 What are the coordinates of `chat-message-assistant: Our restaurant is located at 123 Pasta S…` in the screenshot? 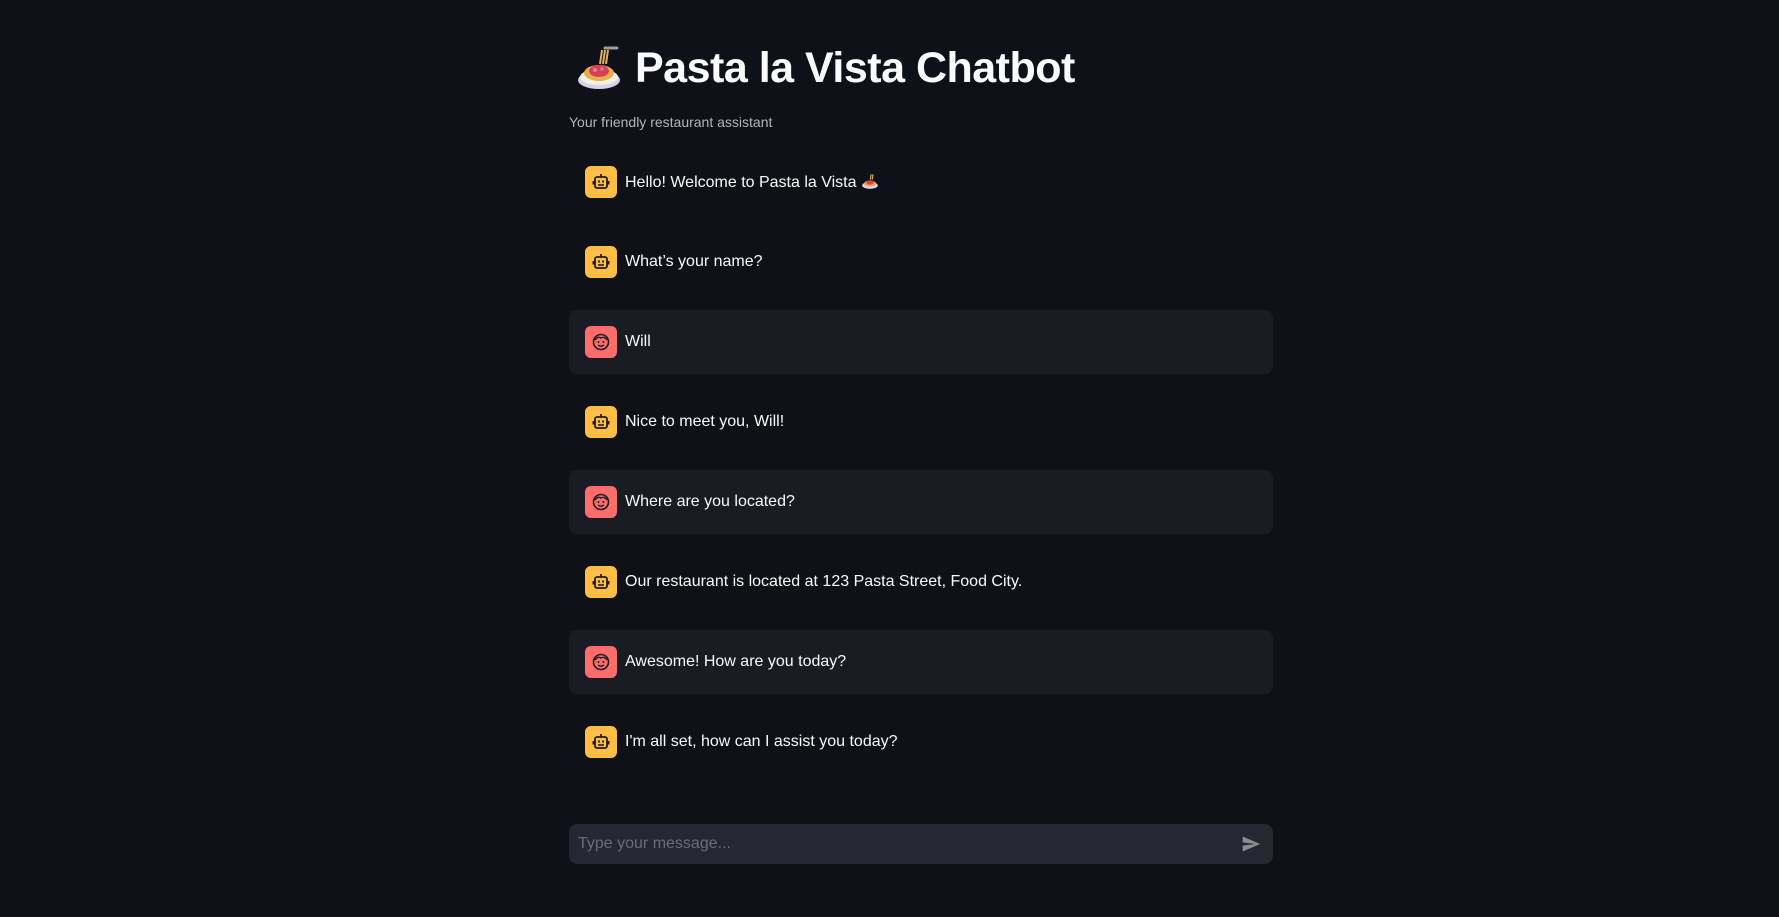 It's located at (921, 582).